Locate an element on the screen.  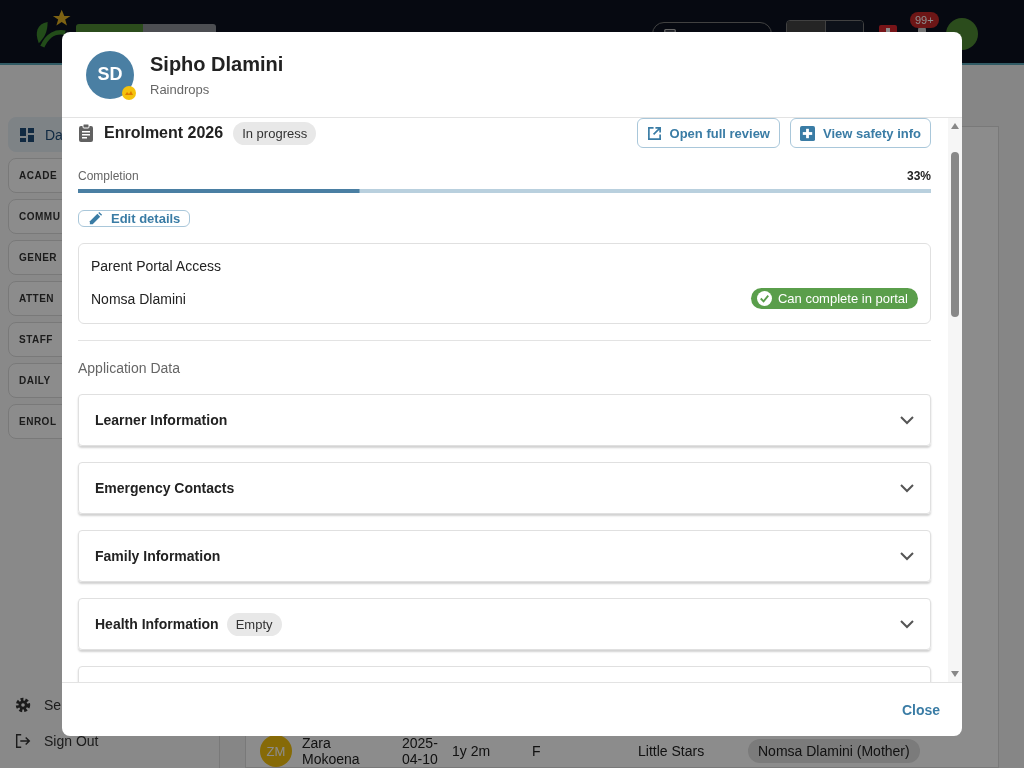
medical-cross-icon is located at coordinates (807, 133).